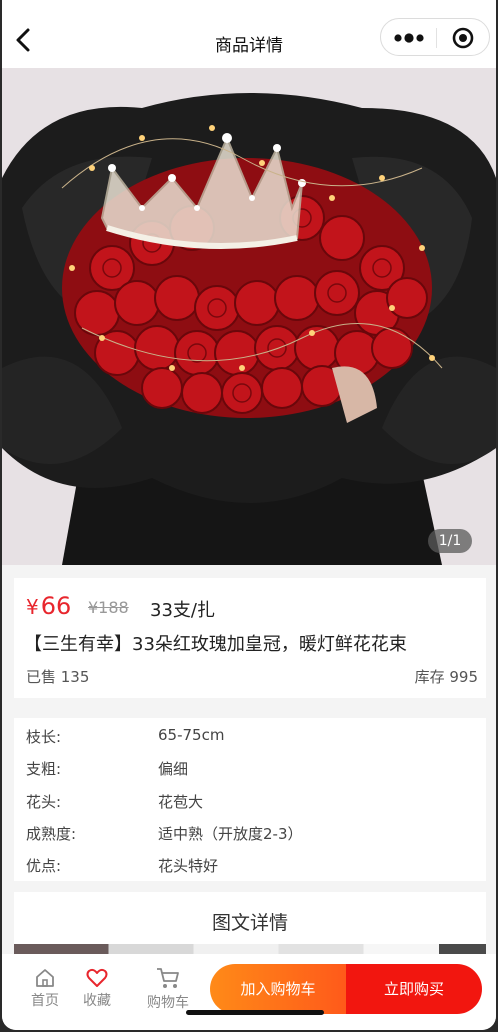  I want to click on heart-icon, so click(97, 977).